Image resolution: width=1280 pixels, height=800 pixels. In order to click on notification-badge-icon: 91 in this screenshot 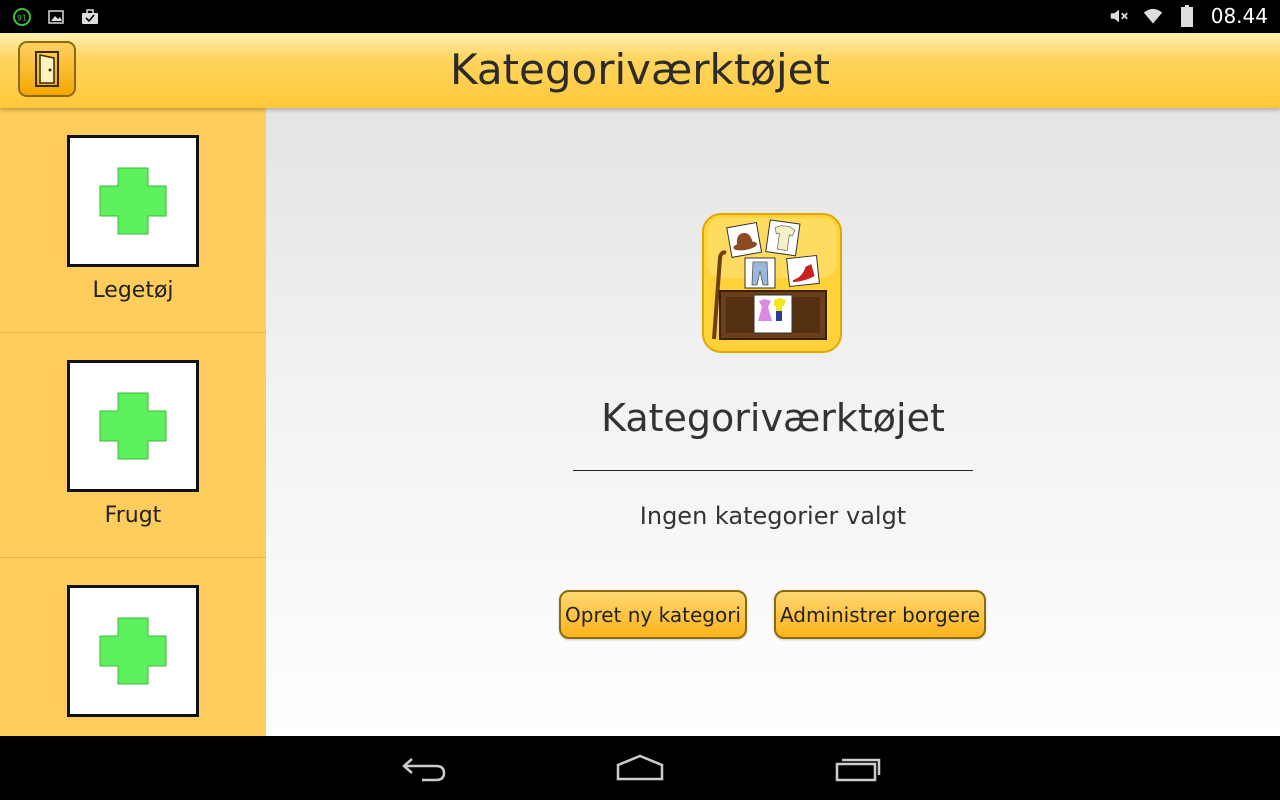, I will do `click(22, 17)`.